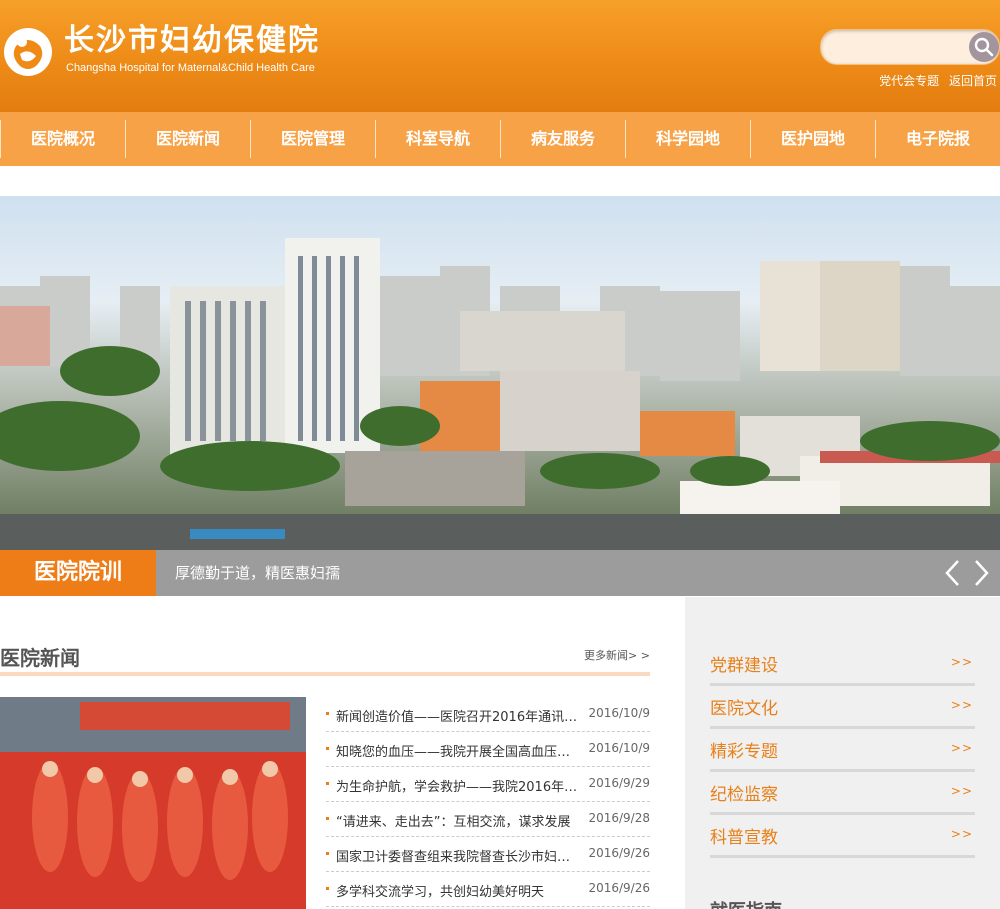  What do you see at coordinates (744, 752) in the screenshot?
I see `side-item-label: 精彩专题` at bounding box center [744, 752].